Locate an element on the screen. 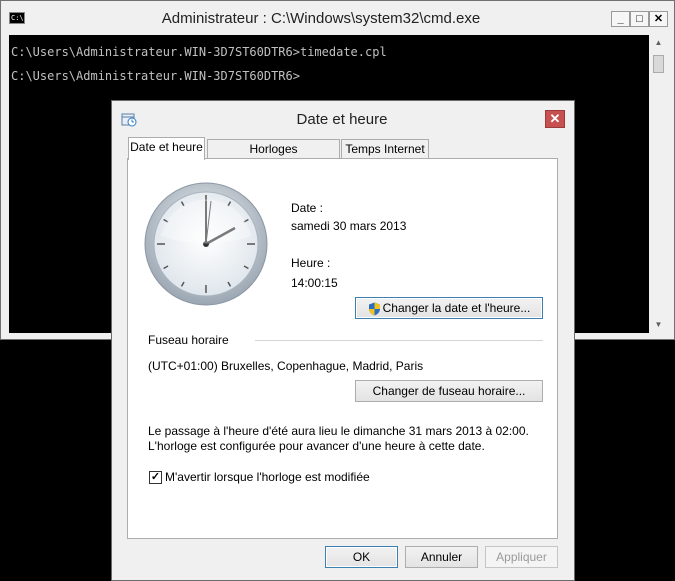 This screenshot has width=675, height=581. console-line: C:\Users\Administrateur.WIN-3D7ST60DTR6> is located at coordinates (155, 76).